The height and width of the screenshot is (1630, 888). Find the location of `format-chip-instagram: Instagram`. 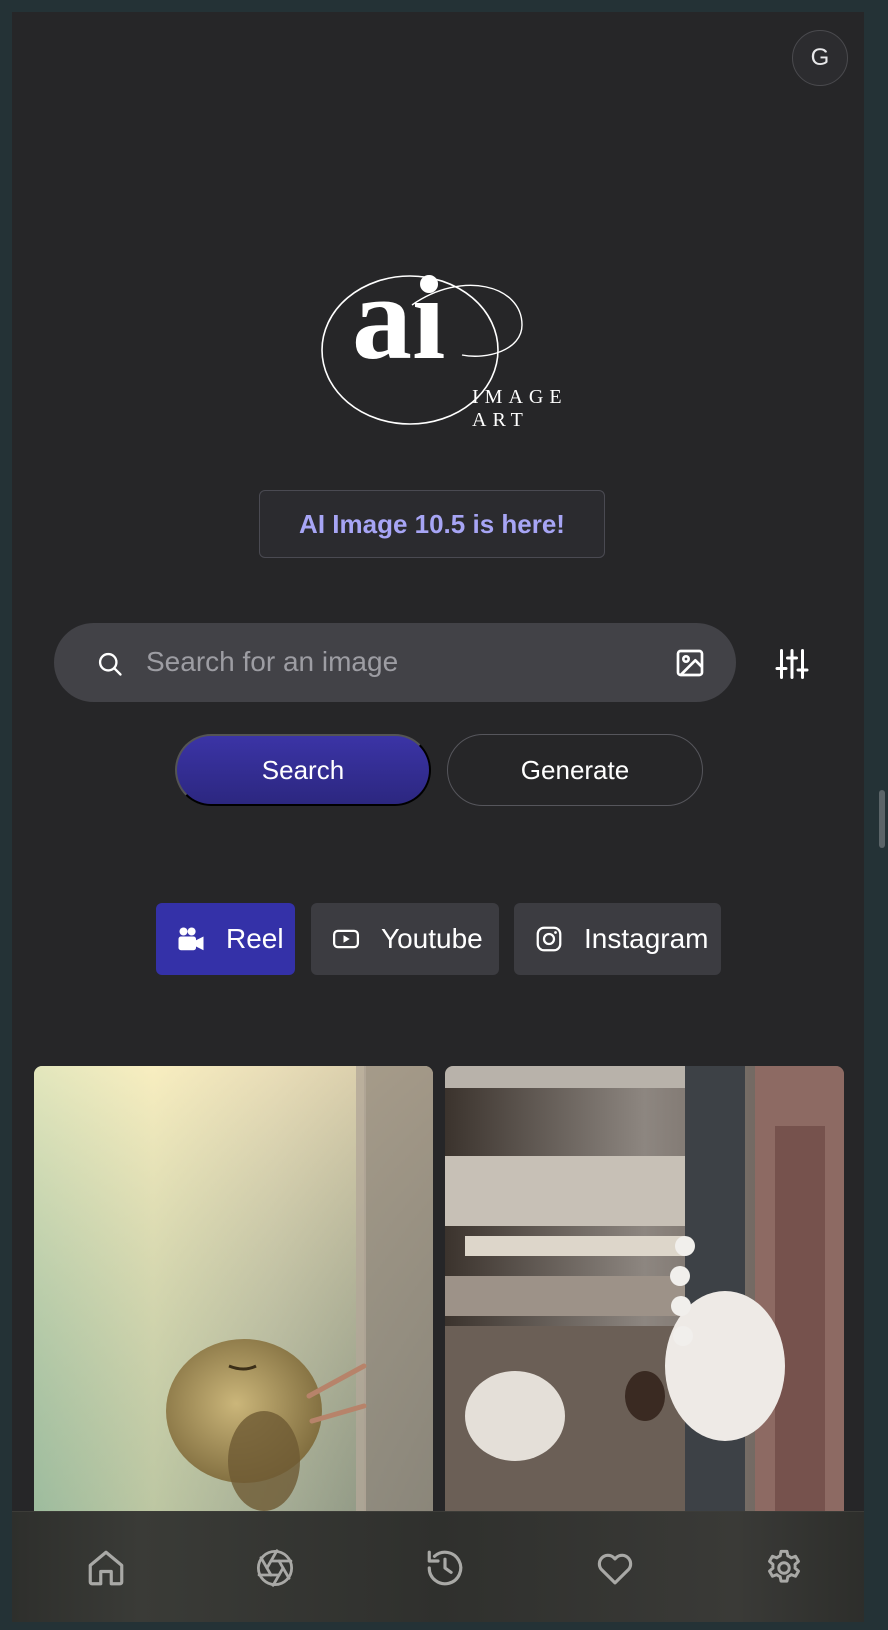

format-chip-instagram: Instagram is located at coordinates (617, 939).